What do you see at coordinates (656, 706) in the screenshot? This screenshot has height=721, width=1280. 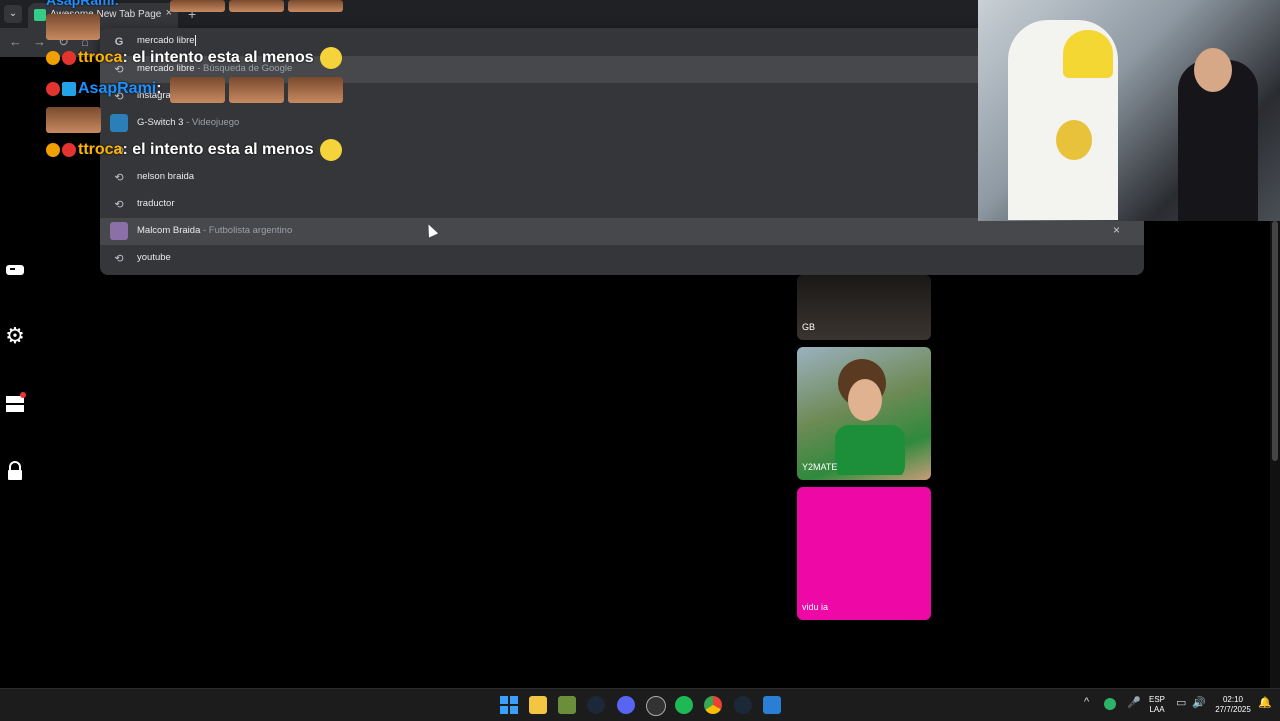 I see `obs-icon` at bounding box center [656, 706].